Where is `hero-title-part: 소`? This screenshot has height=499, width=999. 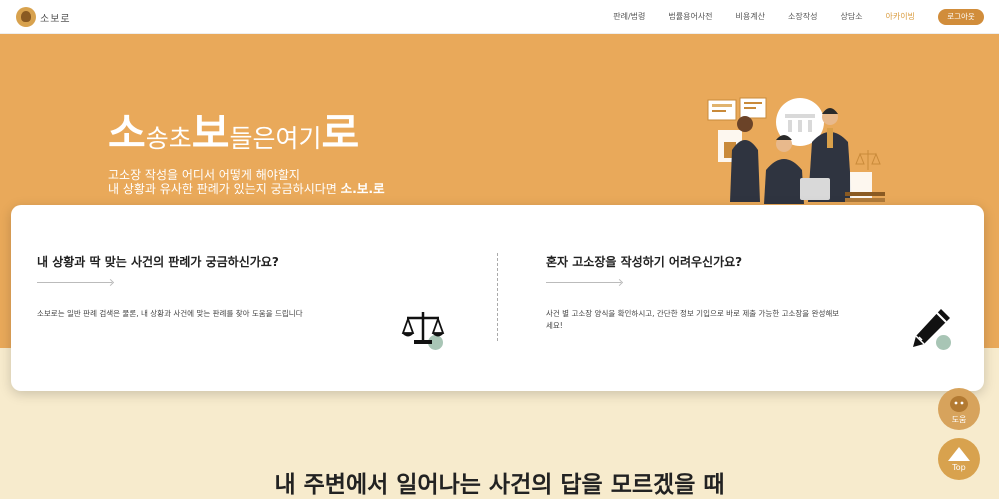
hero-title-part: 소 is located at coordinates (127, 133).